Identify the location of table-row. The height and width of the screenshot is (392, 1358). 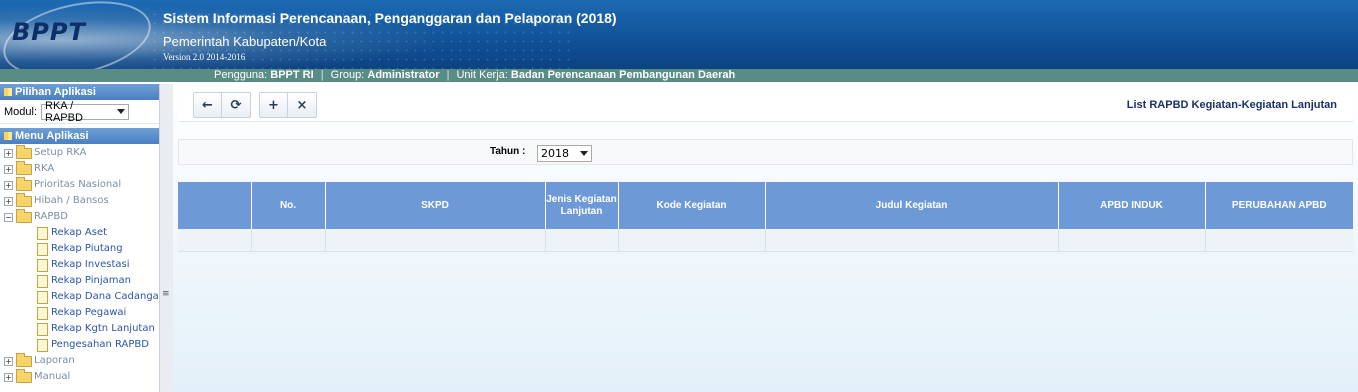
(765, 240).